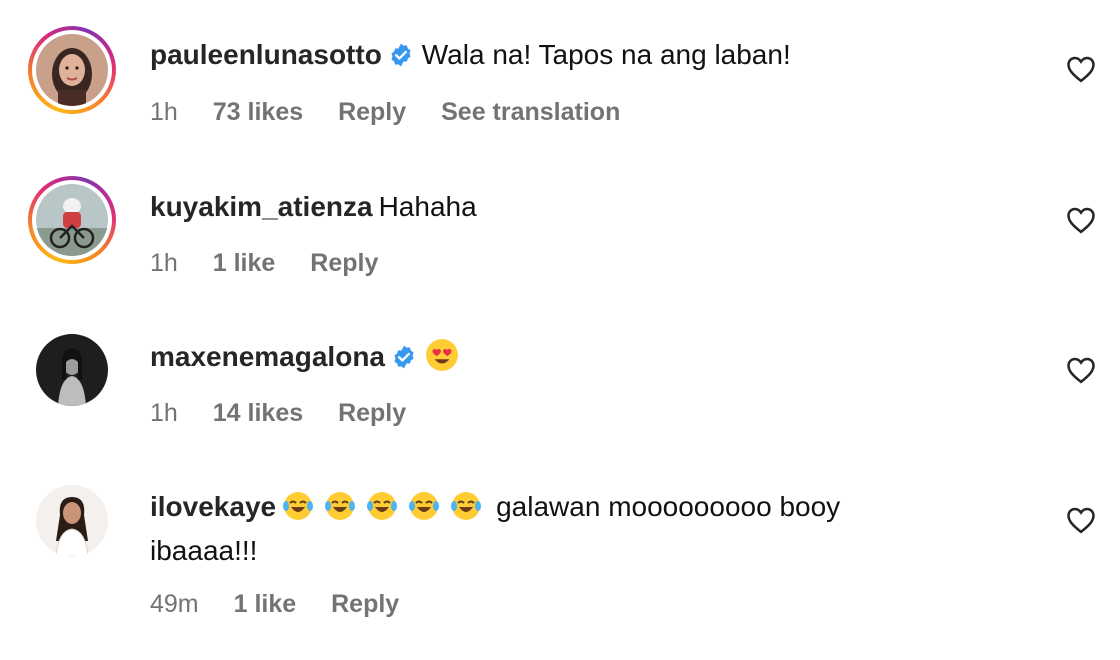 The image size is (1120, 660). Describe the element at coordinates (266, 54) in the screenshot. I see `comment-username: pauleenlunasotto` at that location.